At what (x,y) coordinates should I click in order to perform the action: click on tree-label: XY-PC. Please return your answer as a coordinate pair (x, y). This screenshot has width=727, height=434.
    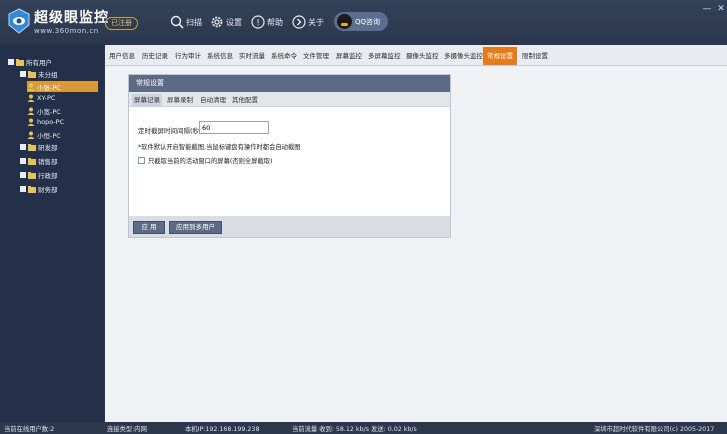
    Looking at the image, I should click on (46, 98).